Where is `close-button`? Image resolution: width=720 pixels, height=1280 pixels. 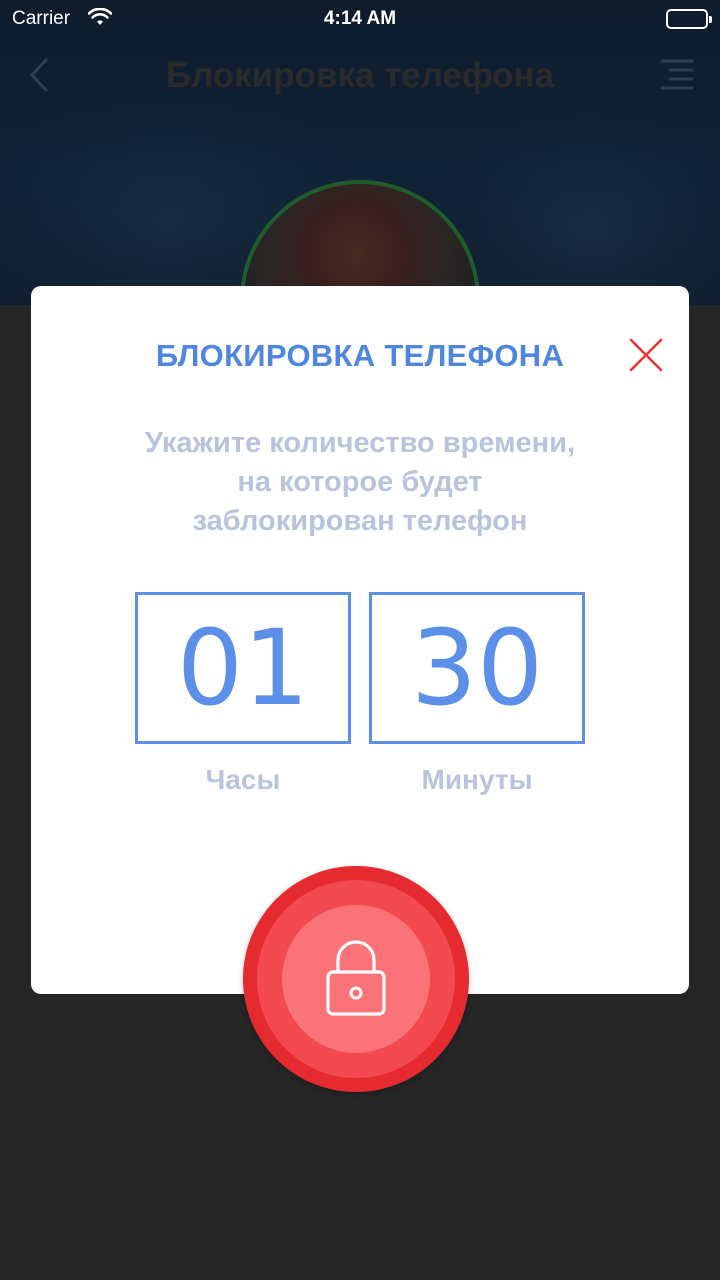
close-button is located at coordinates (646, 355).